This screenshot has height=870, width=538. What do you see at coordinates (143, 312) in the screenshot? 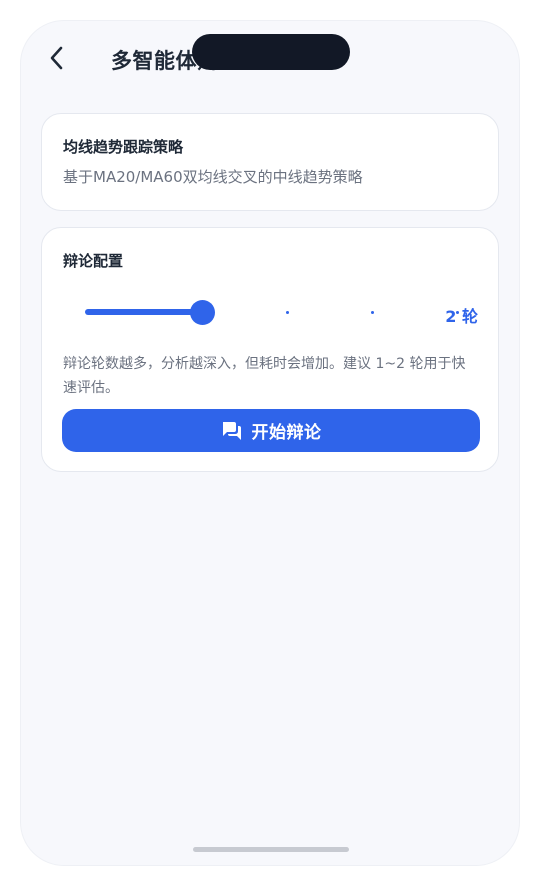
I see `slider-fill` at bounding box center [143, 312].